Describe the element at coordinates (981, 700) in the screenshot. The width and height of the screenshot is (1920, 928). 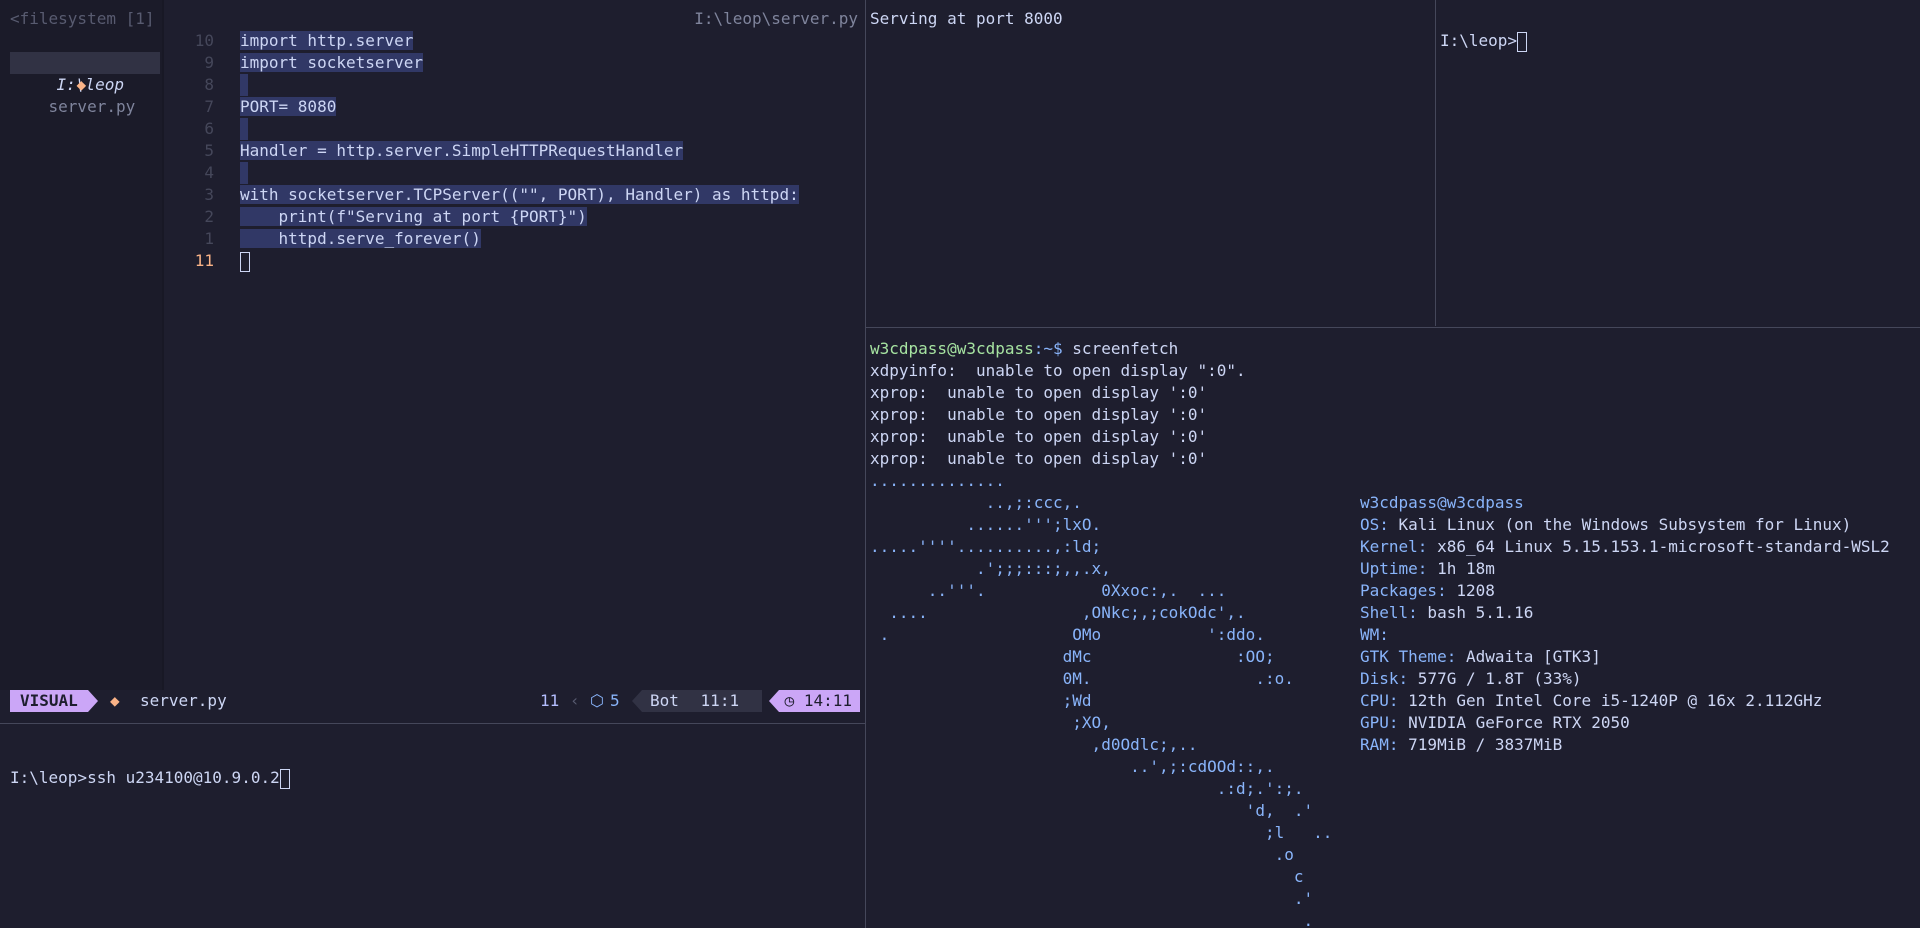
I see `logo-line: ;Wd` at that location.